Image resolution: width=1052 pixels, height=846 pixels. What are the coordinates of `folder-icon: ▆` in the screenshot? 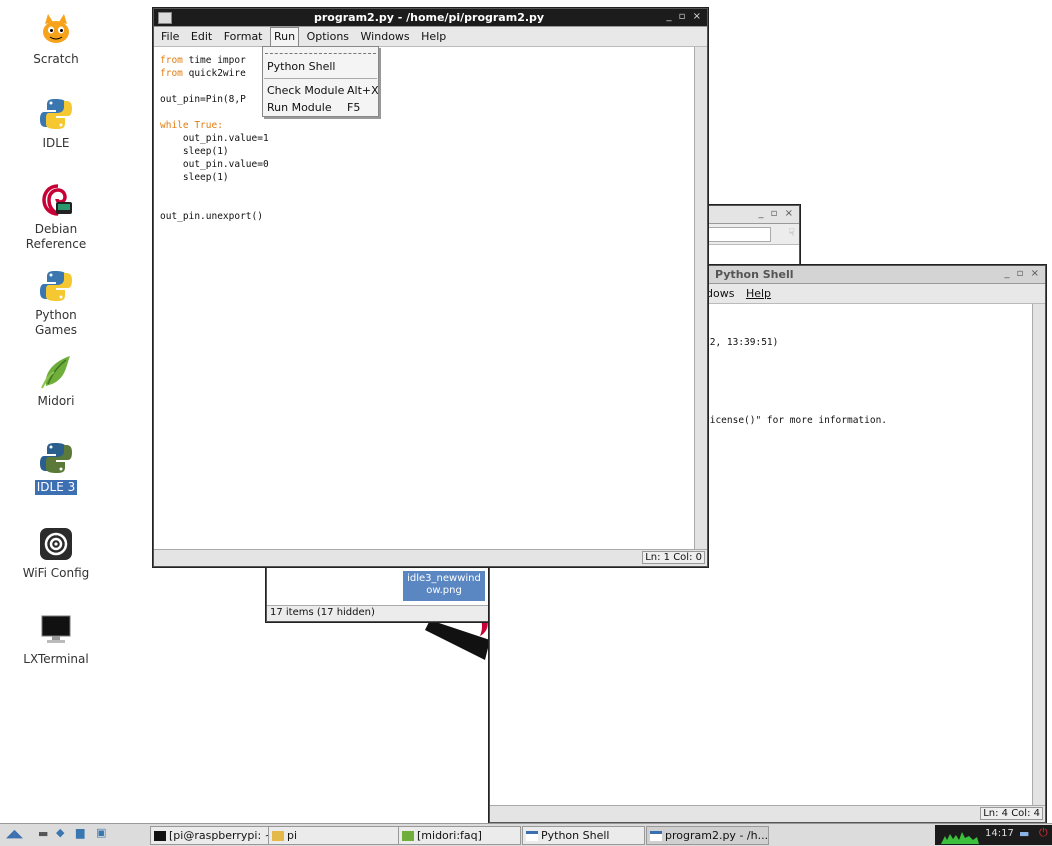 It's located at (80, 832).